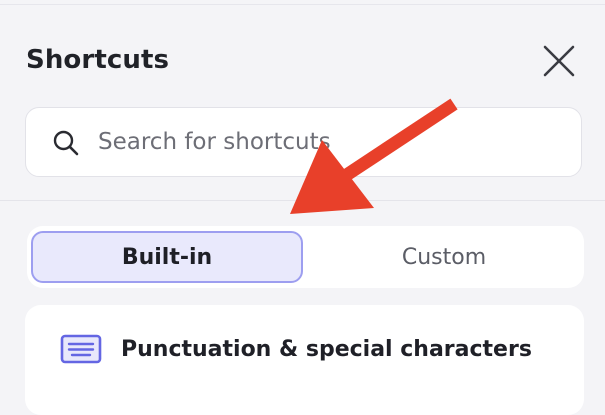 This screenshot has height=415, width=605. Describe the element at coordinates (66, 143) in the screenshot. I see `search-icon` at that location.